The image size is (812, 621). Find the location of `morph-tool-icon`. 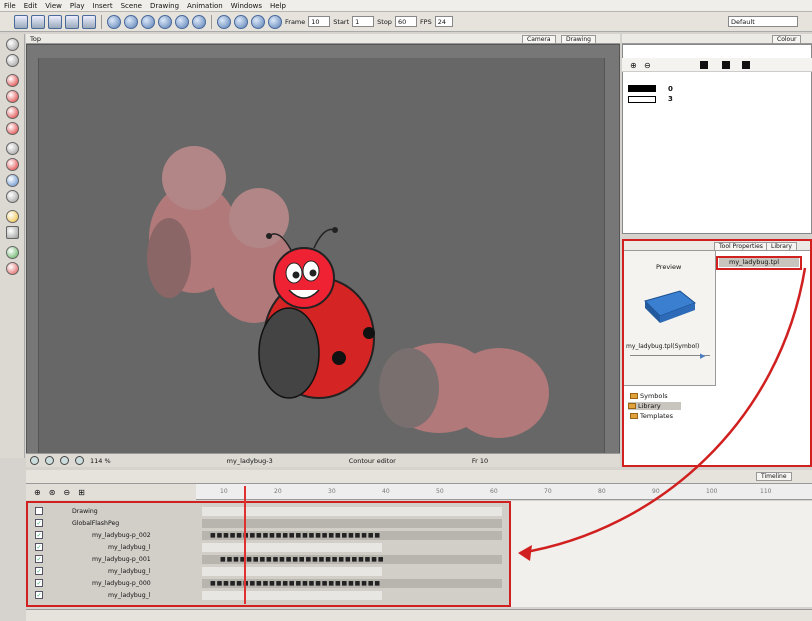

morph-tool-icon is located at coordinates (12, 252).